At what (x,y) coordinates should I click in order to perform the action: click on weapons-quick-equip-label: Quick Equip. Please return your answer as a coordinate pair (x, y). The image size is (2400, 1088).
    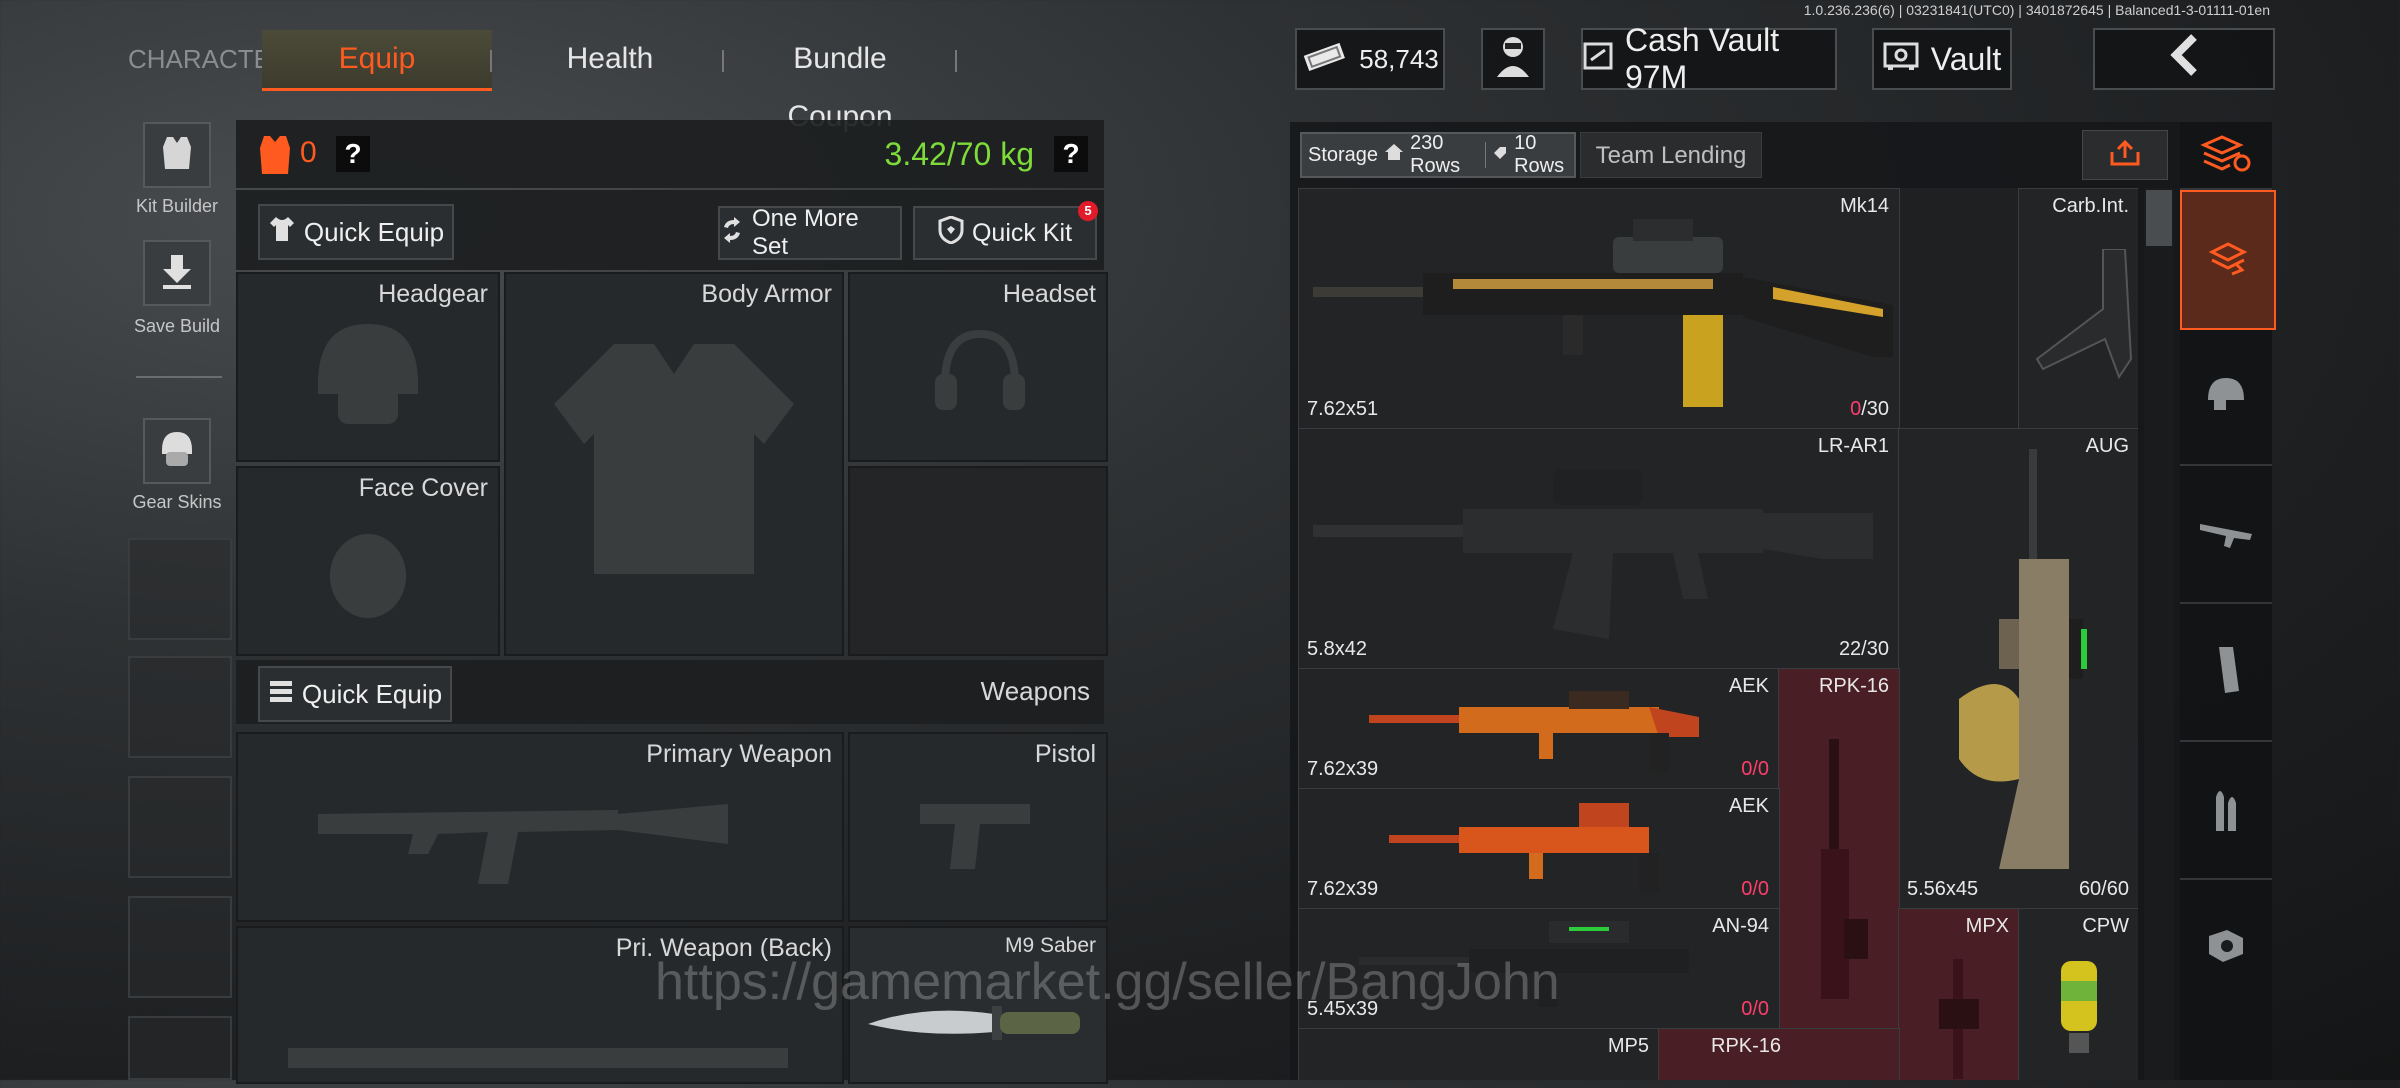
    Looking at the image, I should click on (372, 693).